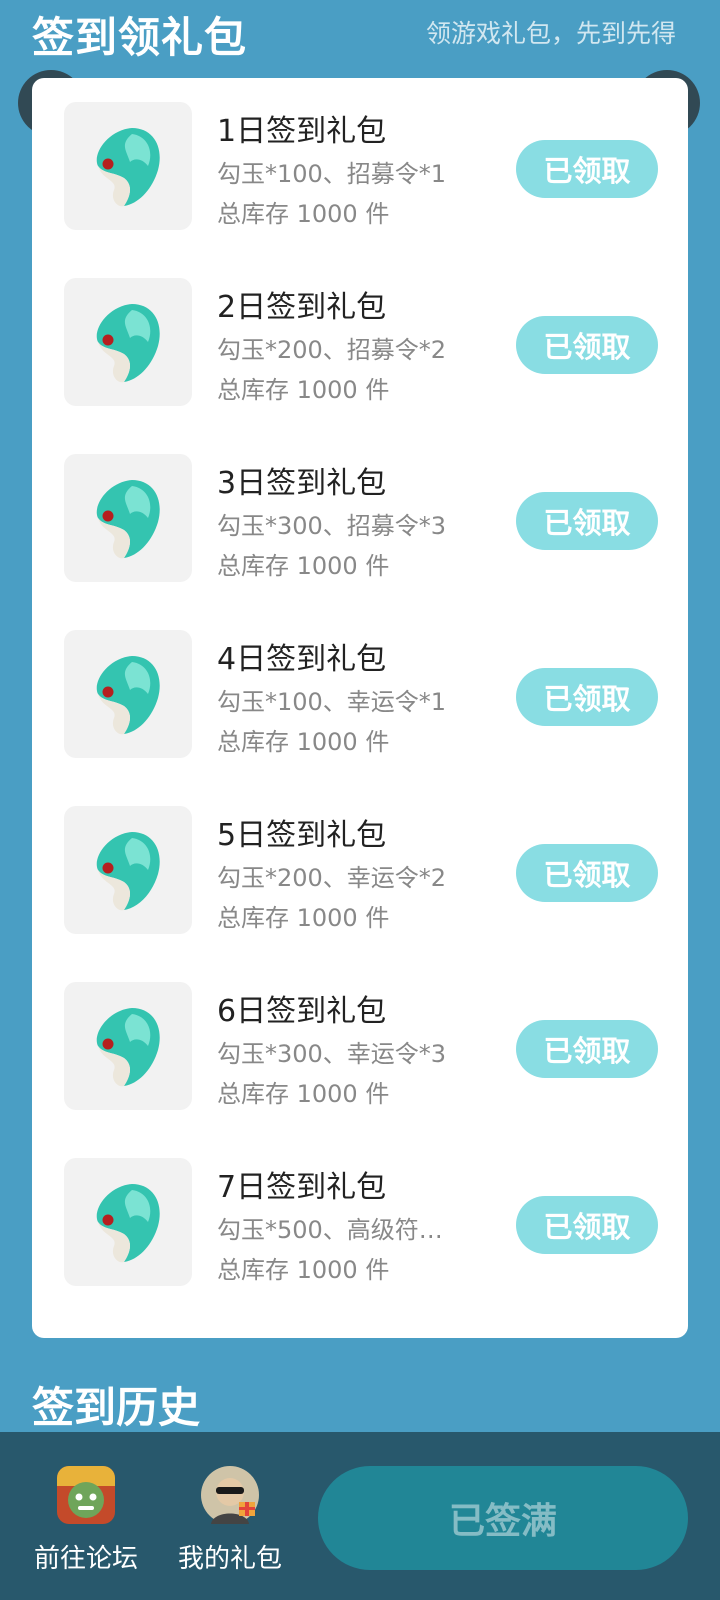  I want to click on gift-items: 勾玉*300、招募令*3, so click(332, 526).